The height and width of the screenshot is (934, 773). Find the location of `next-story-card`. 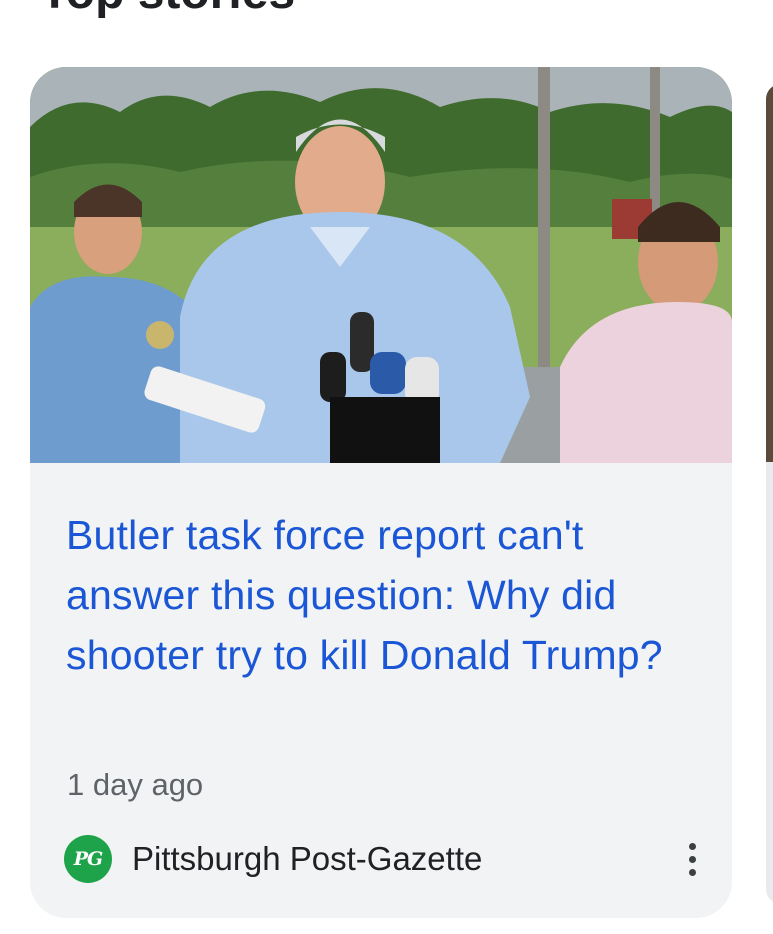

next-story-card is located at coordinates (769, 494).